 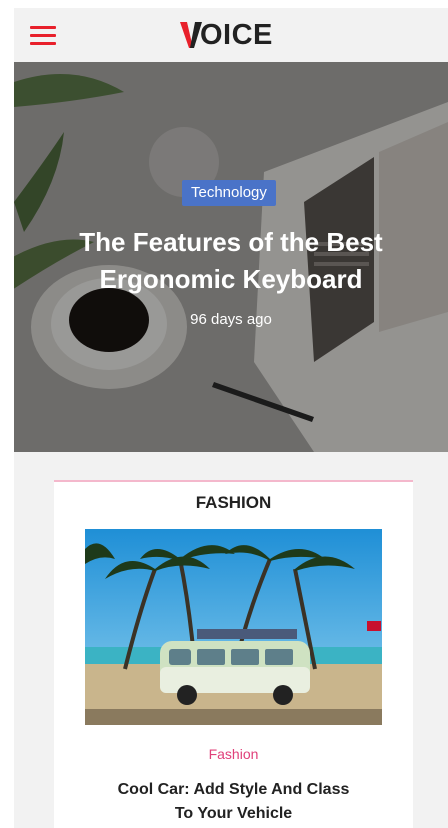 What do you see at coordinates (43, 36) in the screenshot?
I see `hamburger-menu-icon` at bounding box center [43, 36].